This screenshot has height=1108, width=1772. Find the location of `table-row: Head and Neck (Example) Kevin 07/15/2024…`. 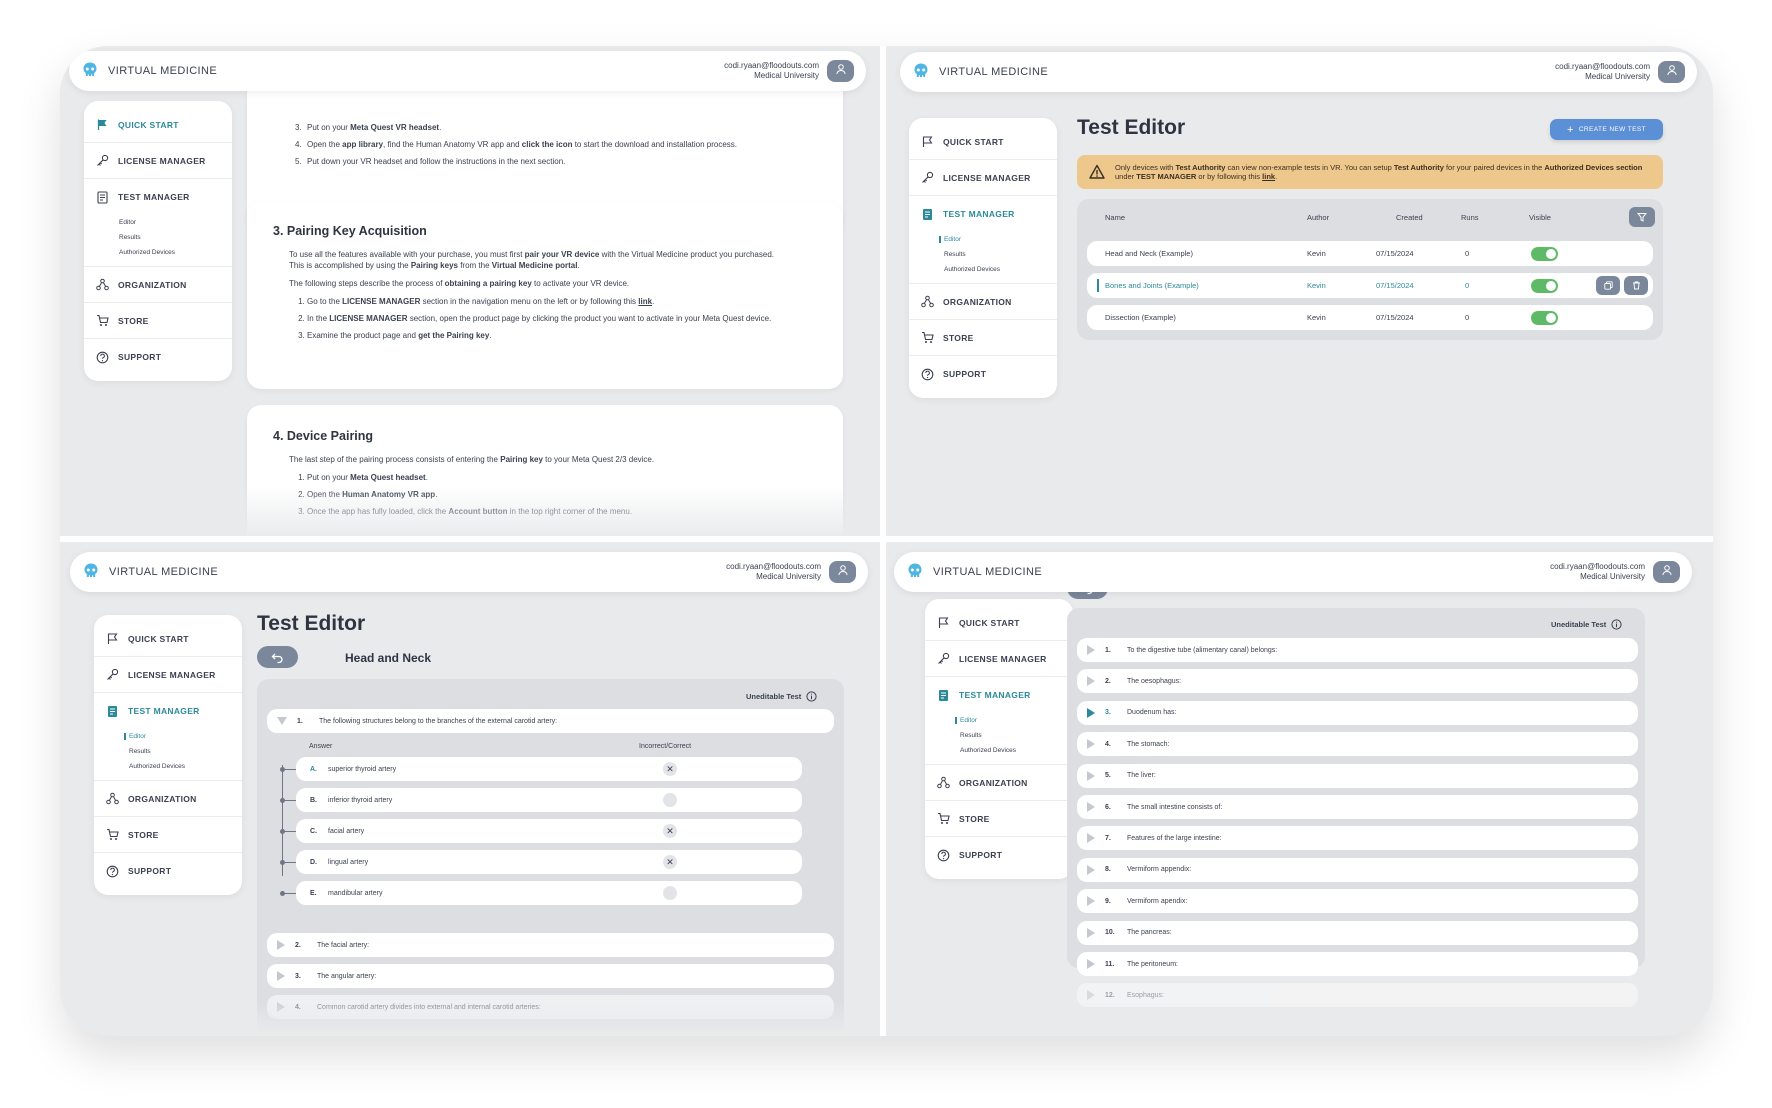

table-row: Head and Neck (Example) Kevin 07/15/2024… is located at coordinates (1370, 253).